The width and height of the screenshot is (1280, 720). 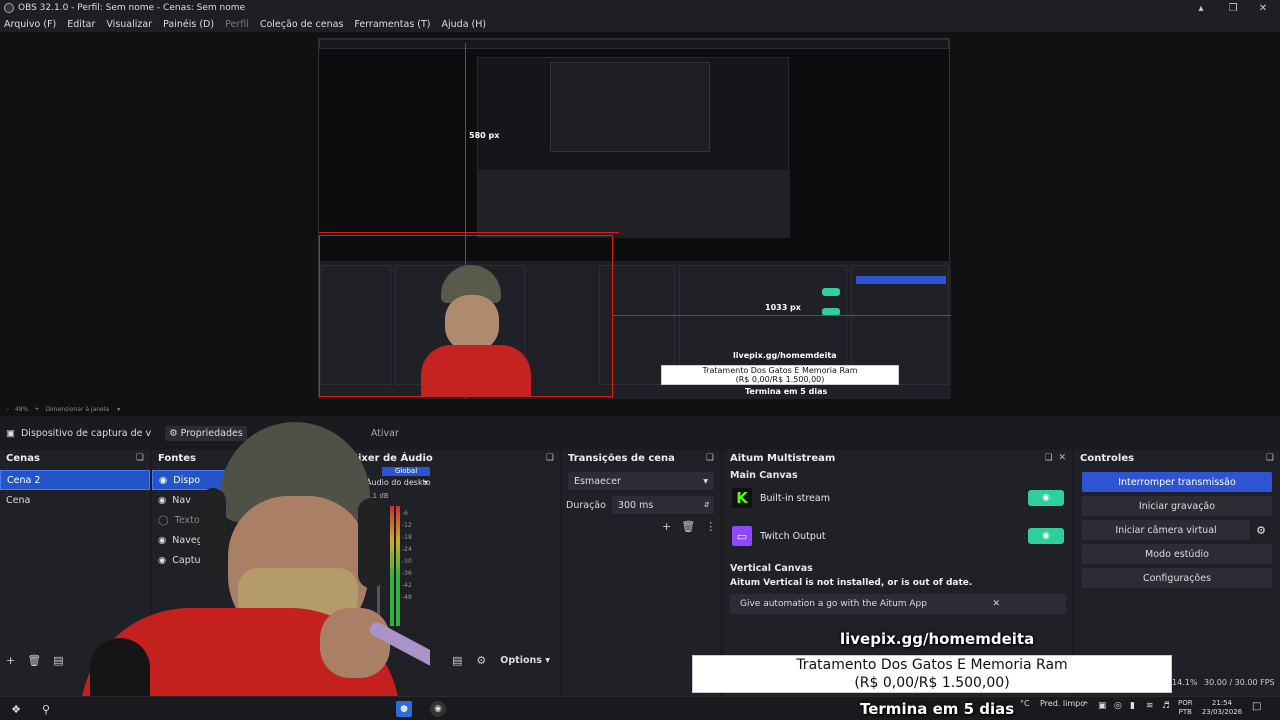 I want to click on settings-button: Configurações, so click(x=1177, y=578).